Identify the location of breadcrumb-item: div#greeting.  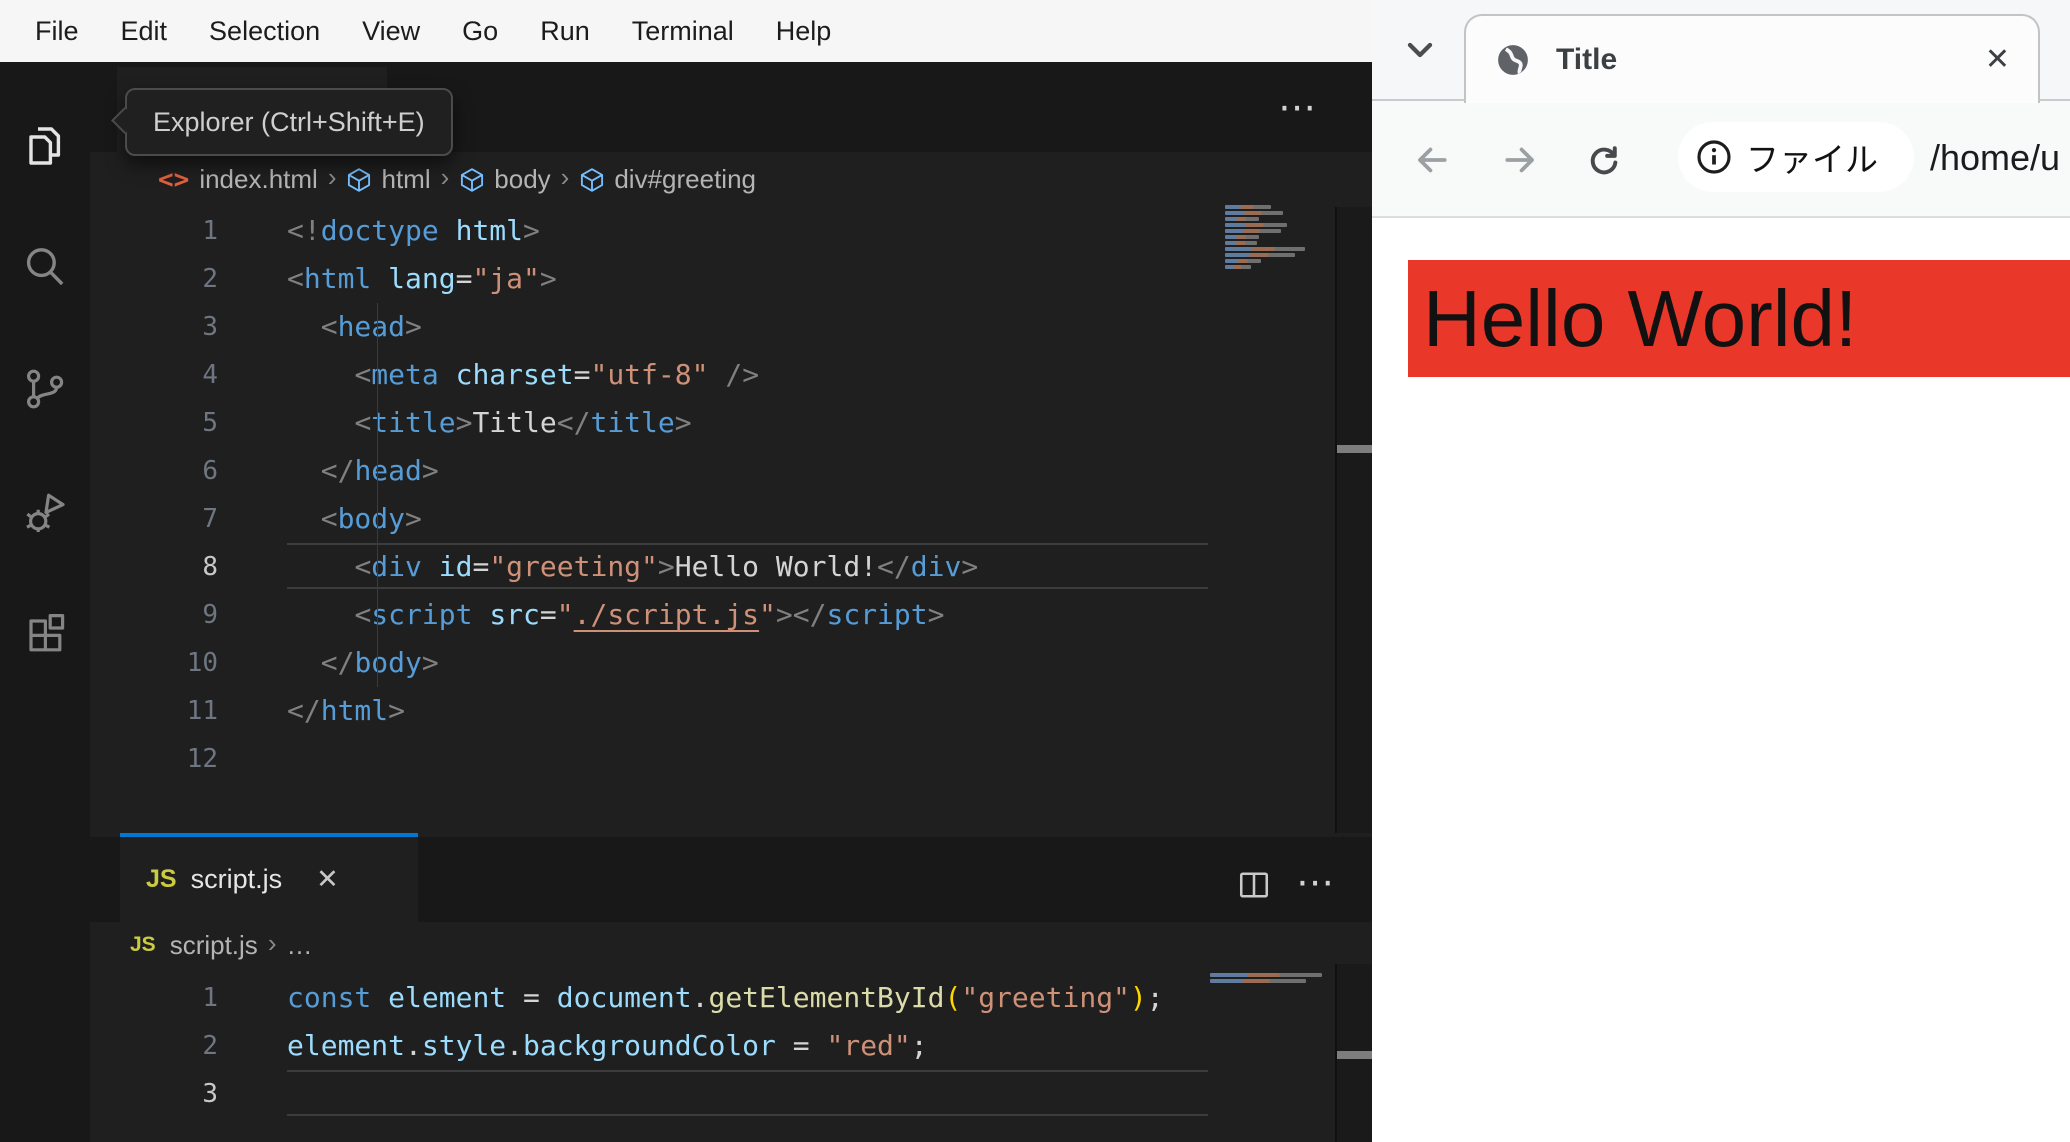
(667, 179).